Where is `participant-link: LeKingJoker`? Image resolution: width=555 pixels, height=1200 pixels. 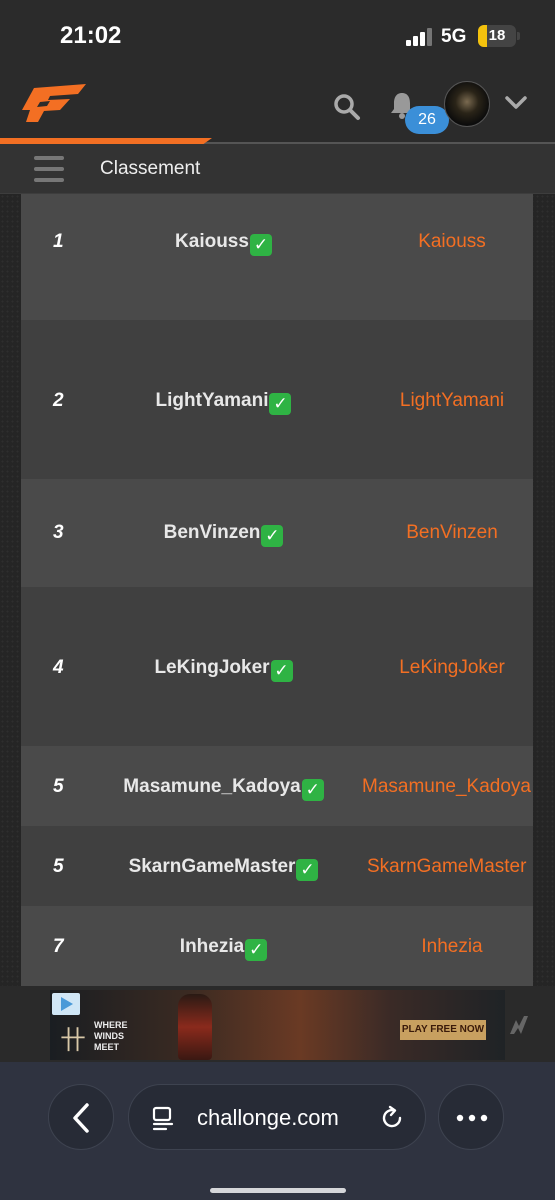
participant-link: LeKingJoker is located at coordinates (452, 668).